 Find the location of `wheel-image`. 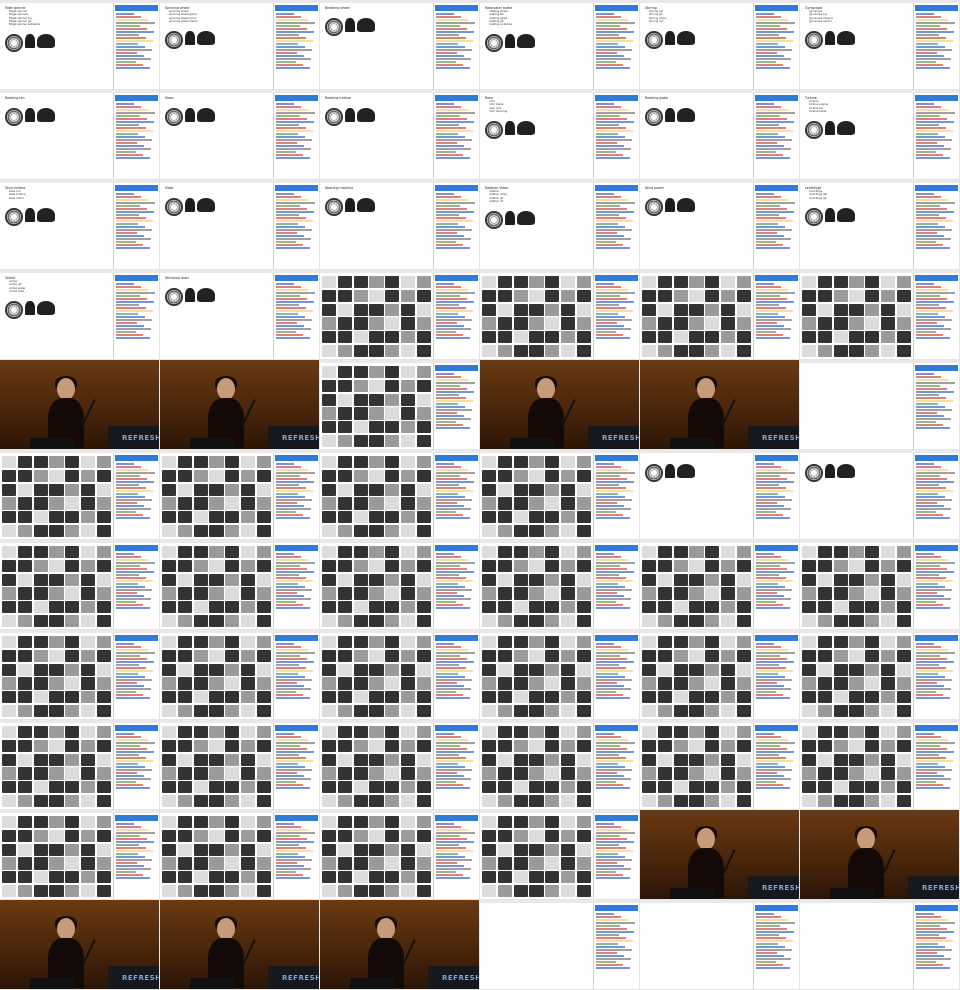

wheel-image is located at coordinates (334, 207).